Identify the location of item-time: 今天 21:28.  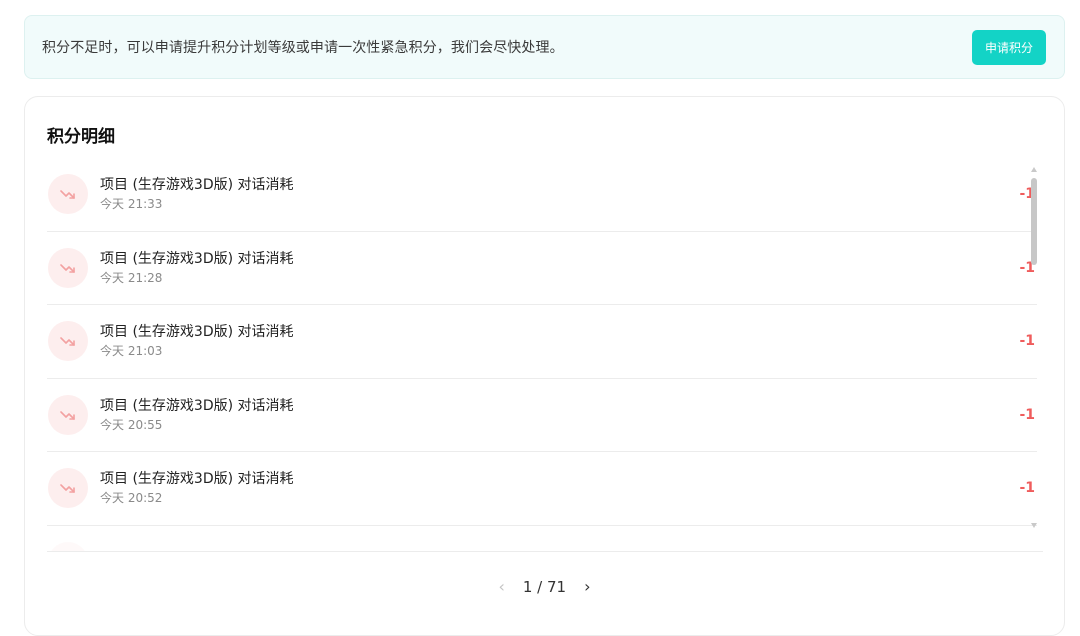
(131, 277).